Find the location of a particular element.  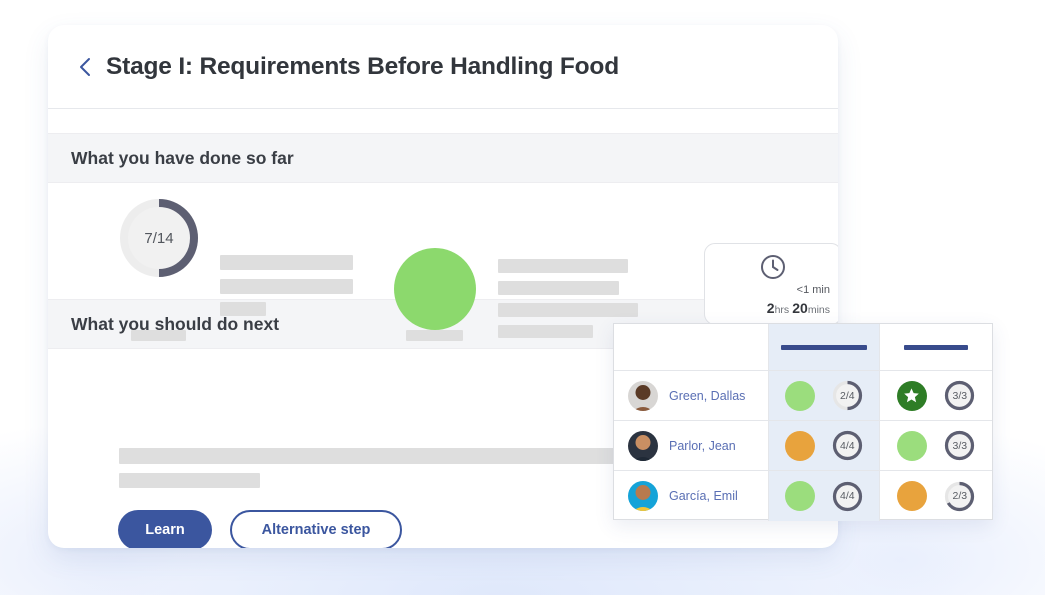

table-row: Parlor, Jean 4/4 3/3 is located at coordinates (803, 446).